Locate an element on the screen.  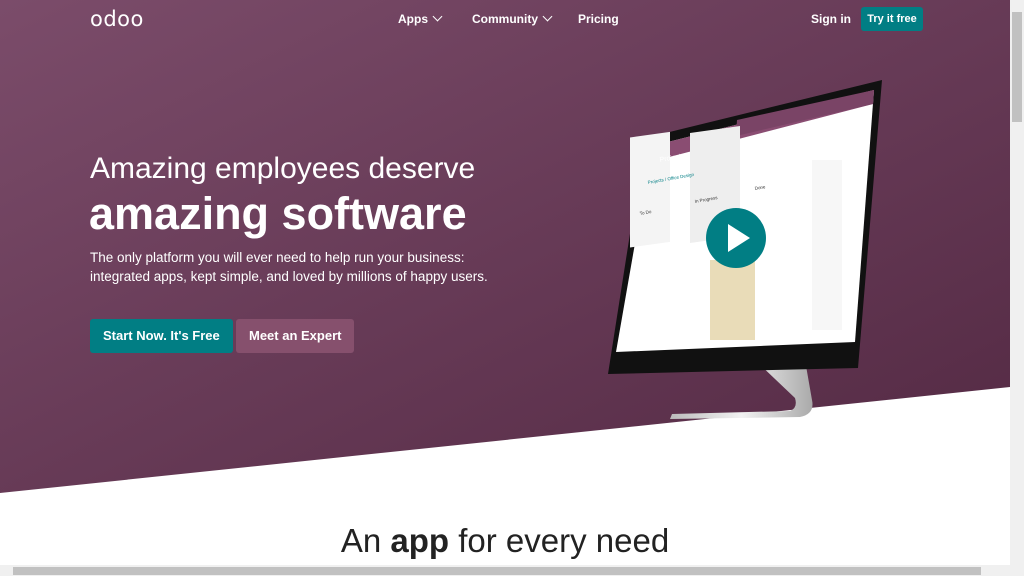
nav-apps: Apps is located at coordinates (420, 18).